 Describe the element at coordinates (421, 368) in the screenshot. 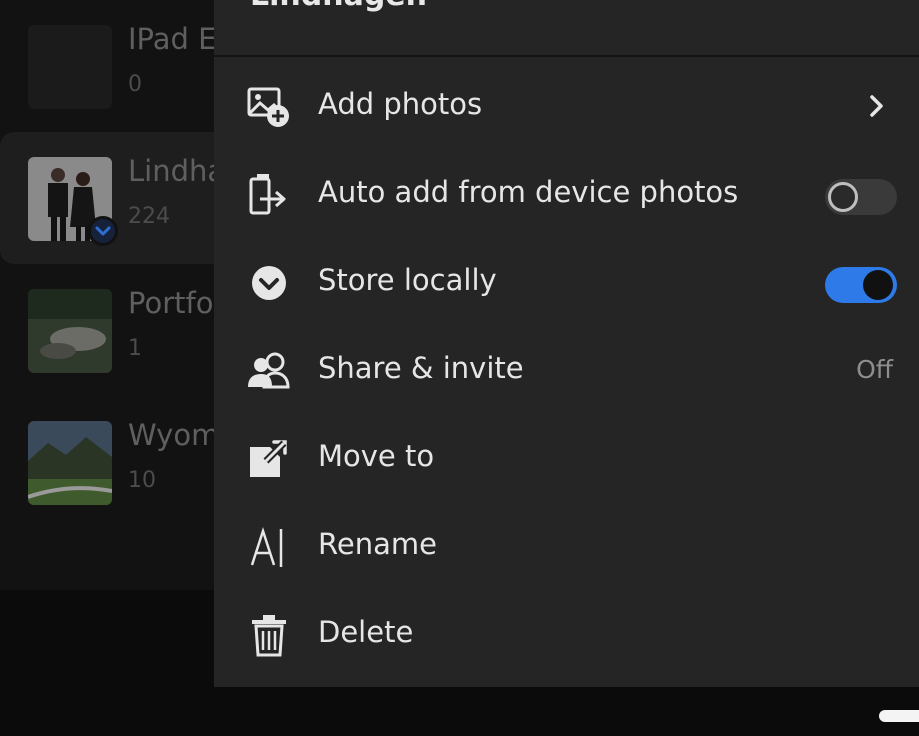

I see `menu-item-label: Share & invite` at that location.